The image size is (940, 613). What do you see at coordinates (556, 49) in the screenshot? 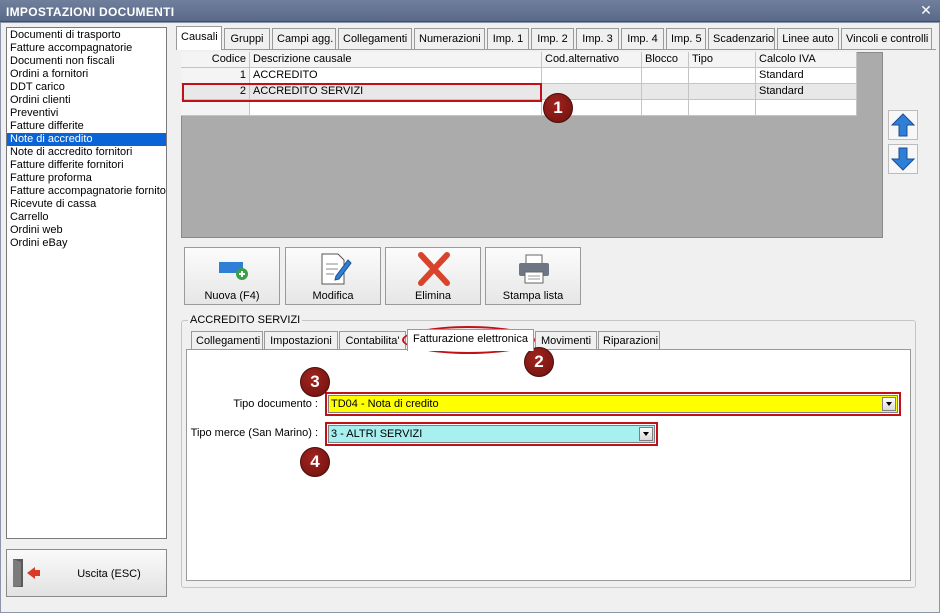
I see `tab-strip-divider` at bounding box center [556, 49].